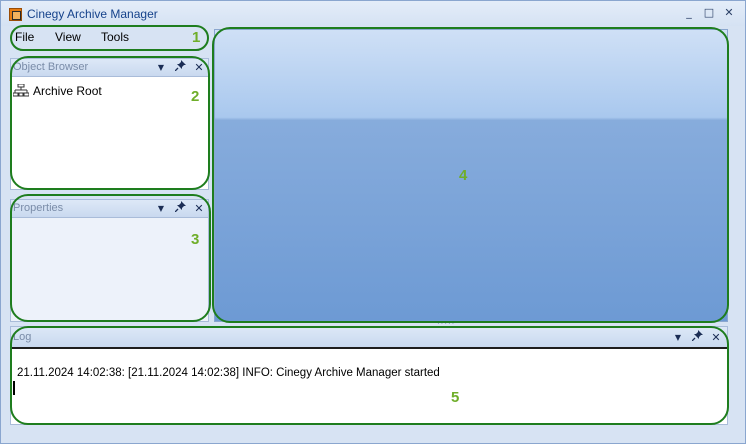 The height and width of the screenshot is (444, 746). Describe the element at coordinates (115, 37) in the screenshot. I see `menu-tools: Tools` at that location.